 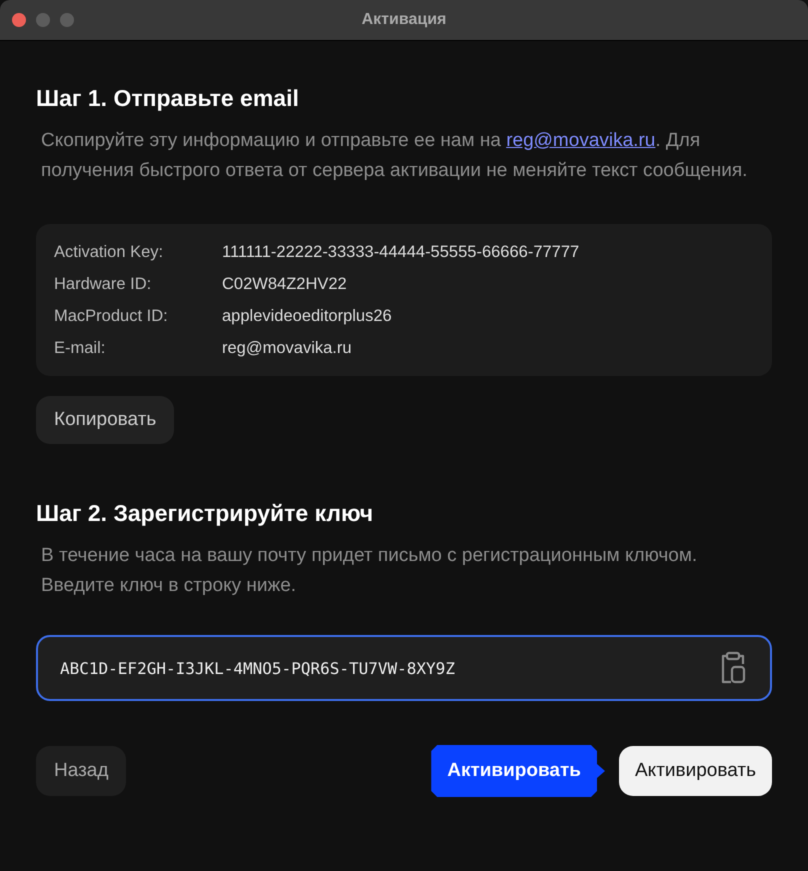 What do you see at coordinates (285, 284) in the screenshot?
I see `info-value: C02W84Z2HV22` at bounding box center [285, 284].